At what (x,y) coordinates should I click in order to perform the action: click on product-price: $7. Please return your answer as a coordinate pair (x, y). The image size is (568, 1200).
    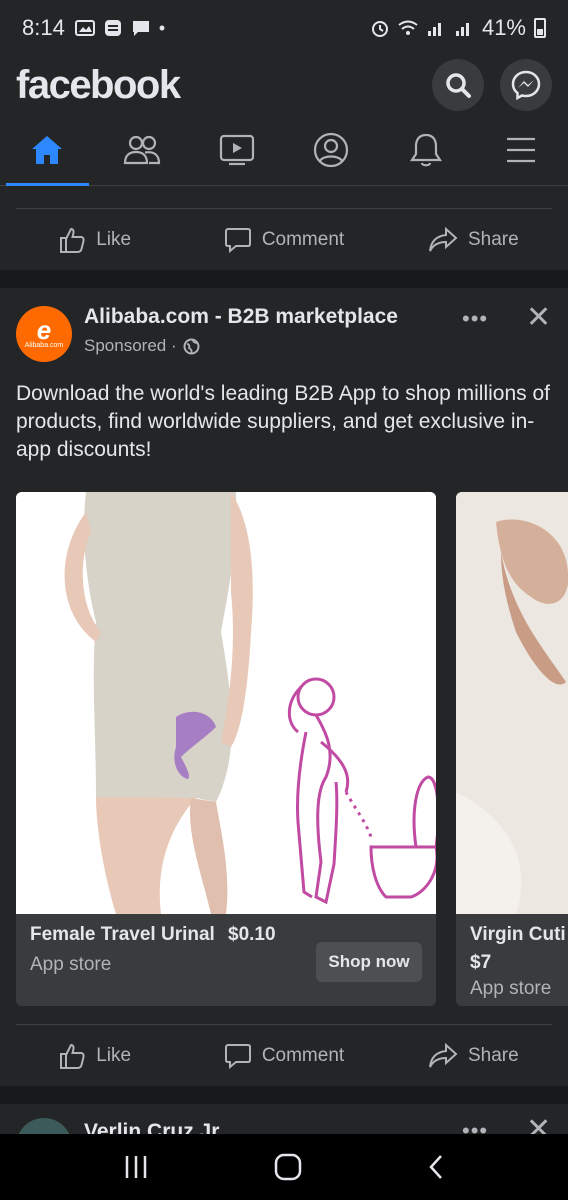
    Looking at the image, I should click on (481, 962).